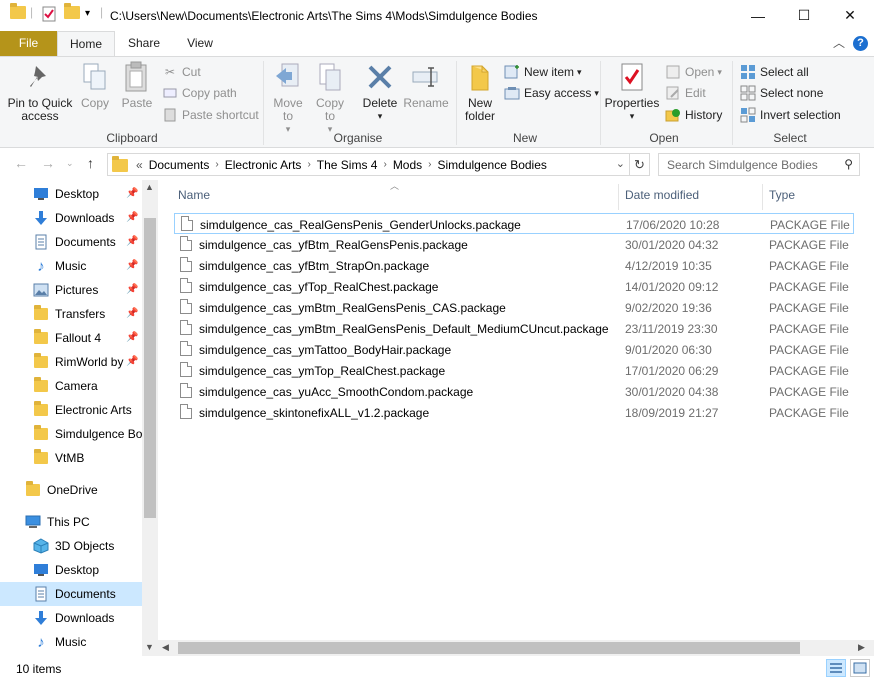  Describe the element at coordinates (71, 266) in the screenshot. I see `sidebar-item-music: ♪ Music` at that location.